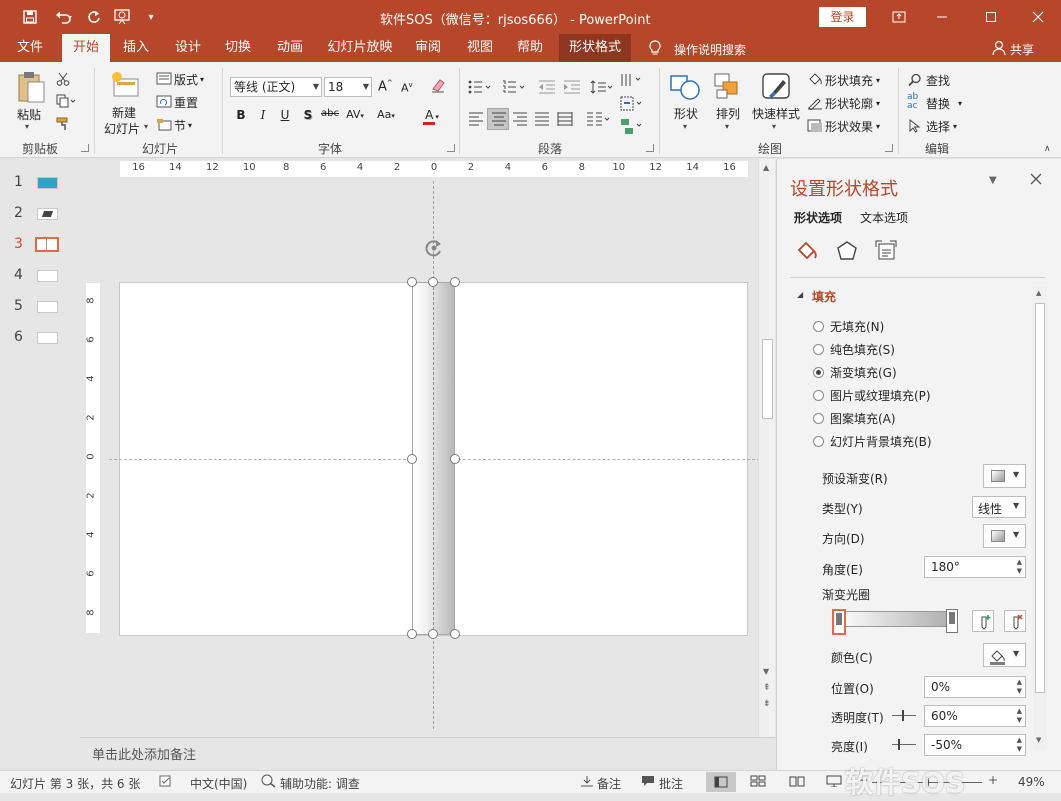  Describe the element at coordinates (983, 621) in the screenshot. I see `add-gradient-stop-button` at that location.